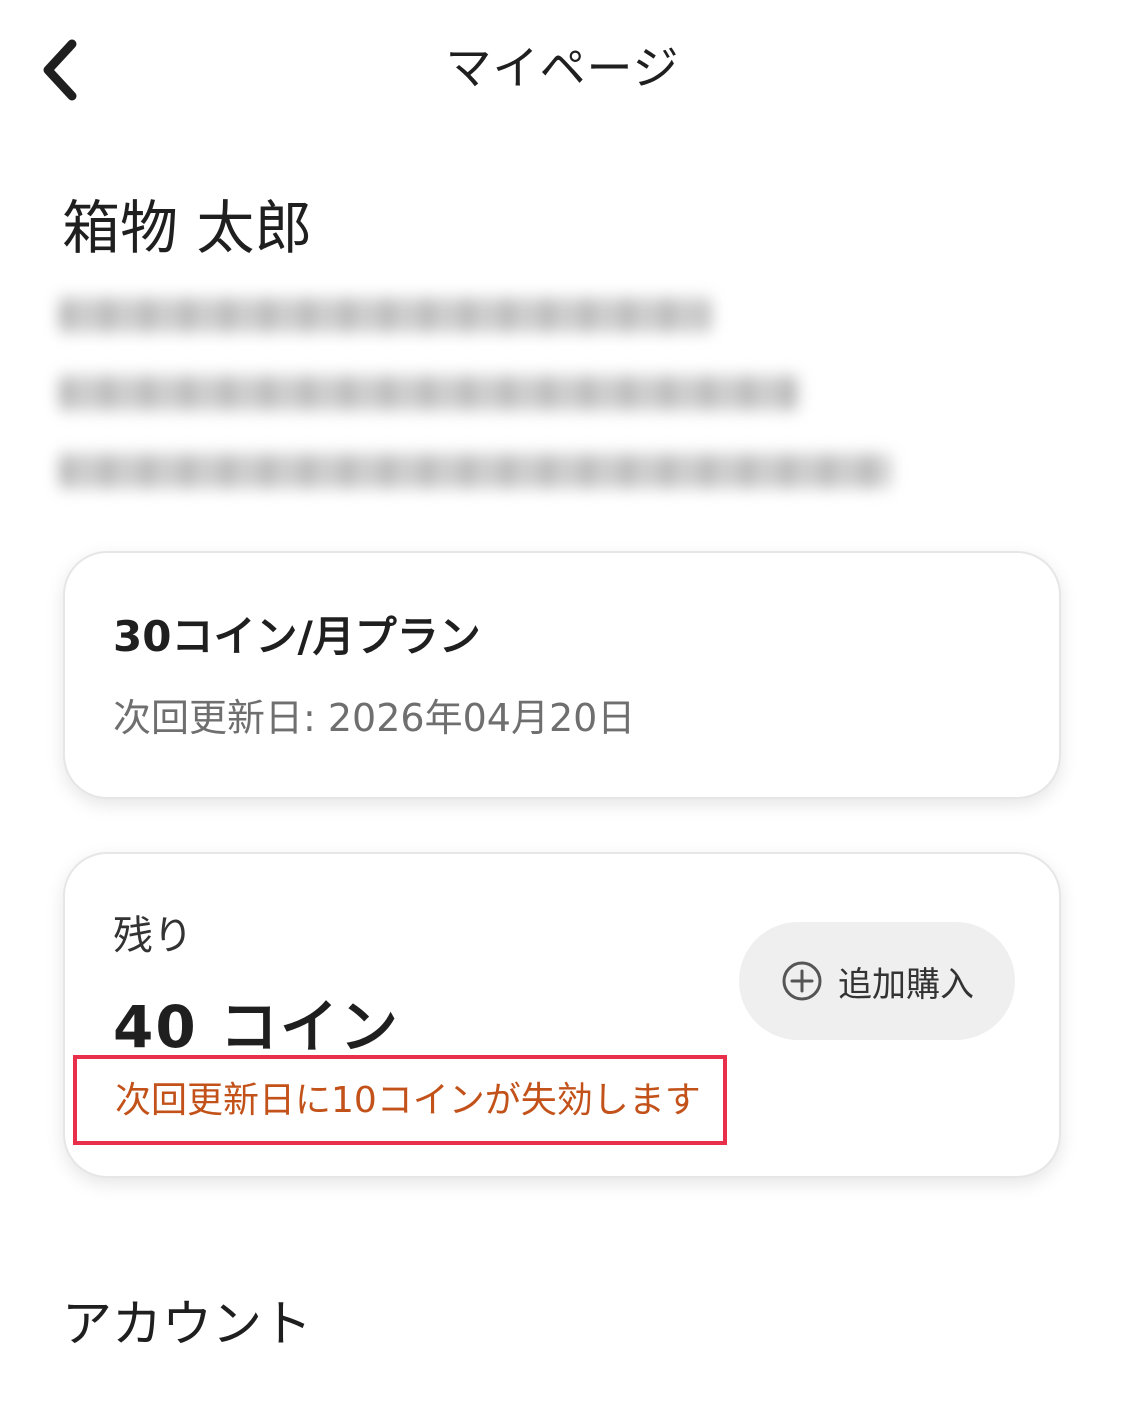 This screenshot has height=1422, width=1125. Describe the element at coordinates (906, 984) in the screenshot. I see `add-purchase-label: 追加購入` at that location.